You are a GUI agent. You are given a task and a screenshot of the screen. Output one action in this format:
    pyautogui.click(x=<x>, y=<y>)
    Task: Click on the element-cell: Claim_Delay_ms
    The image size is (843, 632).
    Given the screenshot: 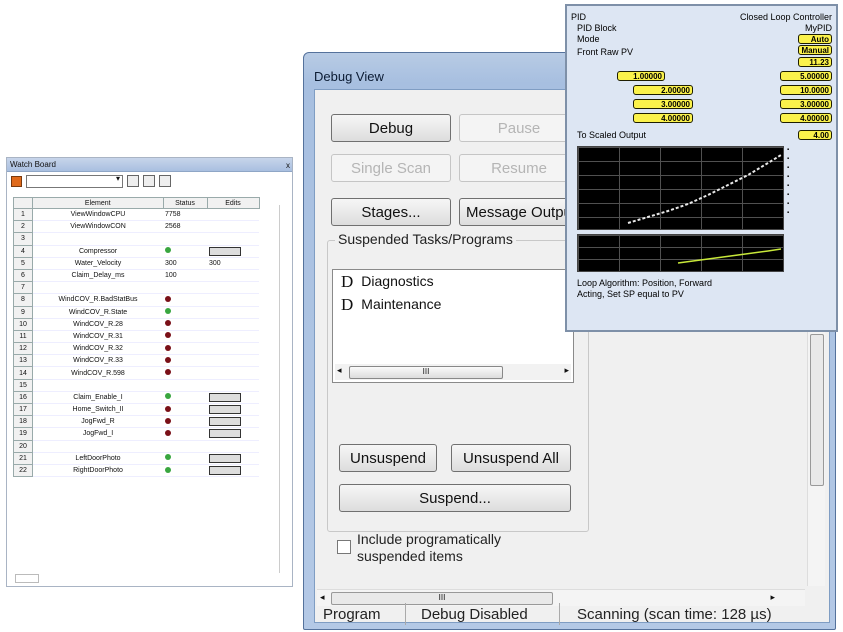 What is the action you would take?
    pyautogui.click(x=97, y=276)
    